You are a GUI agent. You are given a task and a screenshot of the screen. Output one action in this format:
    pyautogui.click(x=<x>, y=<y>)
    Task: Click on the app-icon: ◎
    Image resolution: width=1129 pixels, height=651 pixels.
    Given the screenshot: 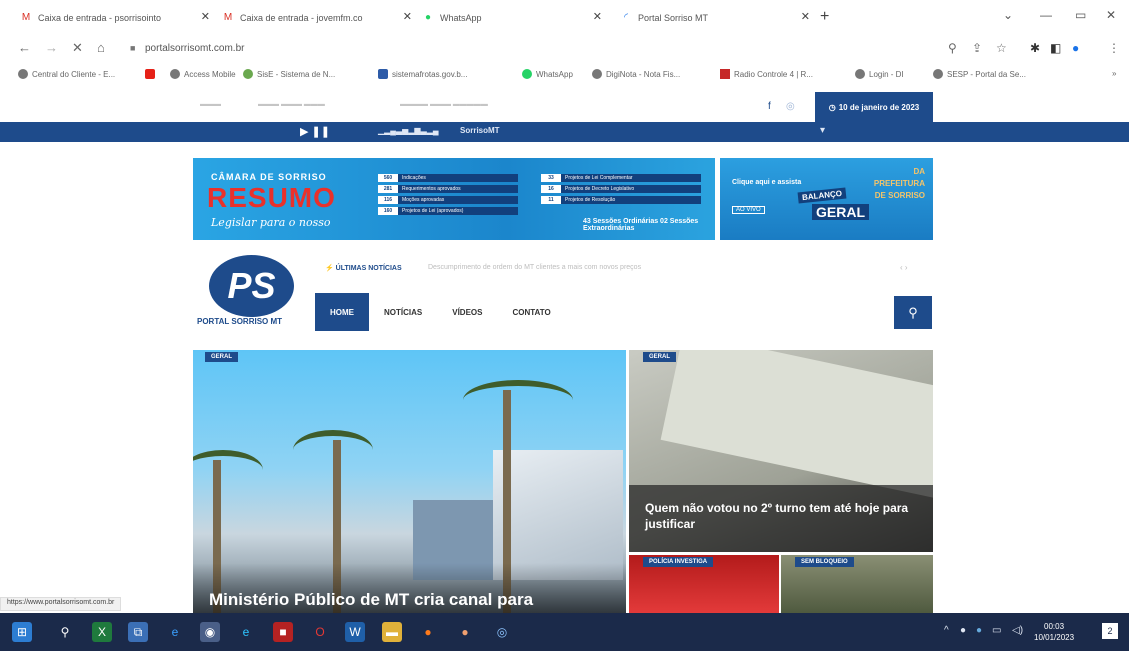 What is the action you would take?
    pyautogui.click(x=502, y=632)
    